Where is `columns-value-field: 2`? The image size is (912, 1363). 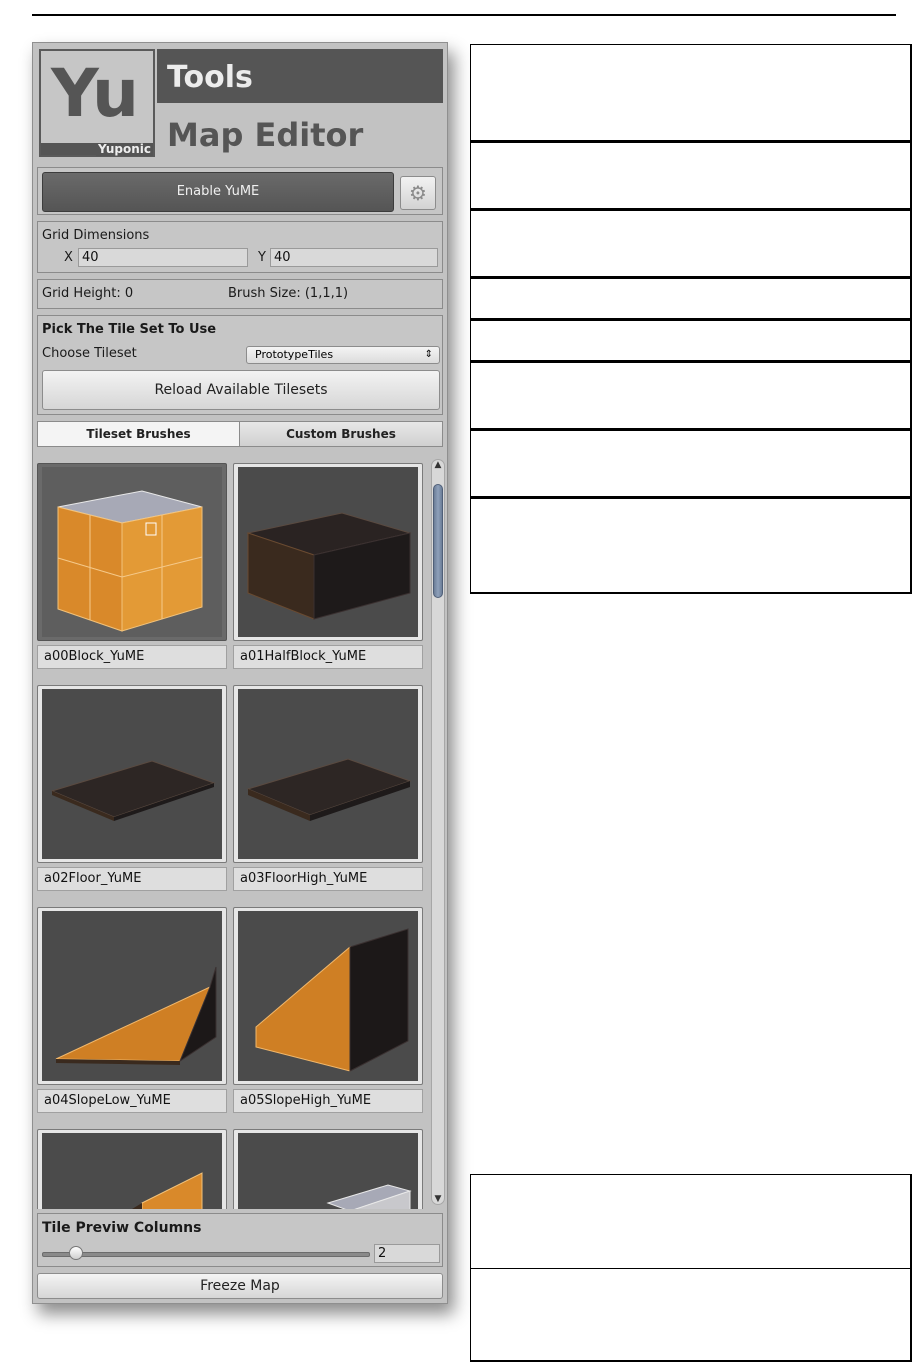 columns-value-field: 2 is located at coordinates (407, 1253).